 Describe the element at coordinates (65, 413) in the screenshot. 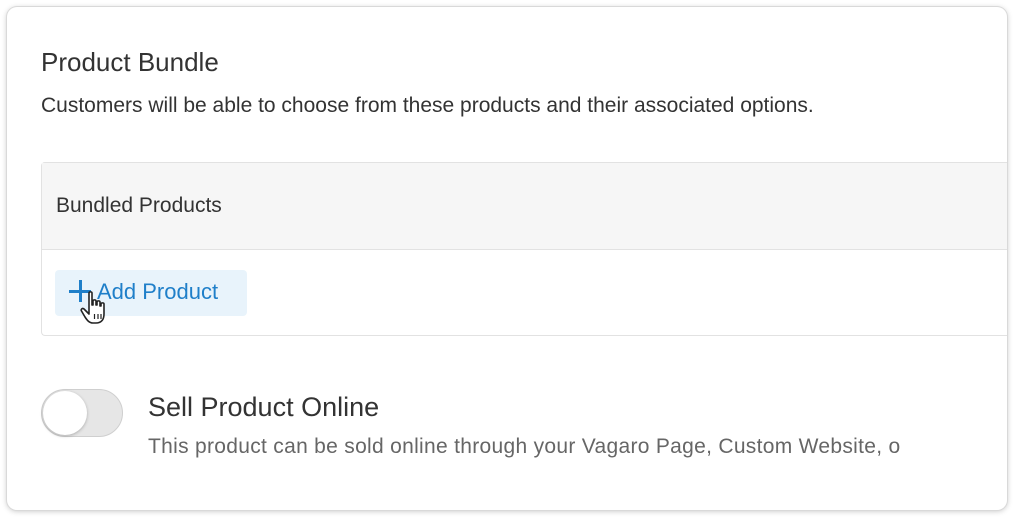

I see `toggle-knob` at that location.